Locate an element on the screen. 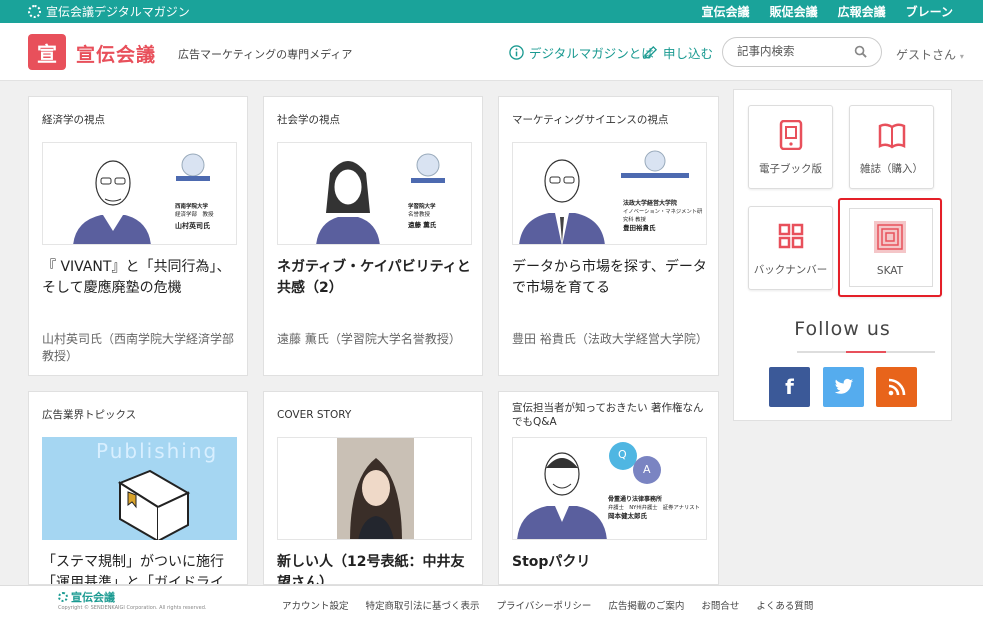 The width and height of the screenshot is (983, 619). card-thumbnail: Publishing is located at coordinates (139, 488).